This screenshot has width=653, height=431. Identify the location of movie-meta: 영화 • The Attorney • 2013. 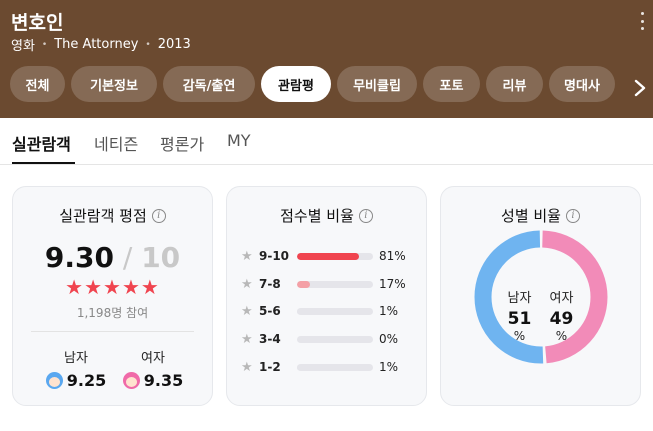
(101, 44).